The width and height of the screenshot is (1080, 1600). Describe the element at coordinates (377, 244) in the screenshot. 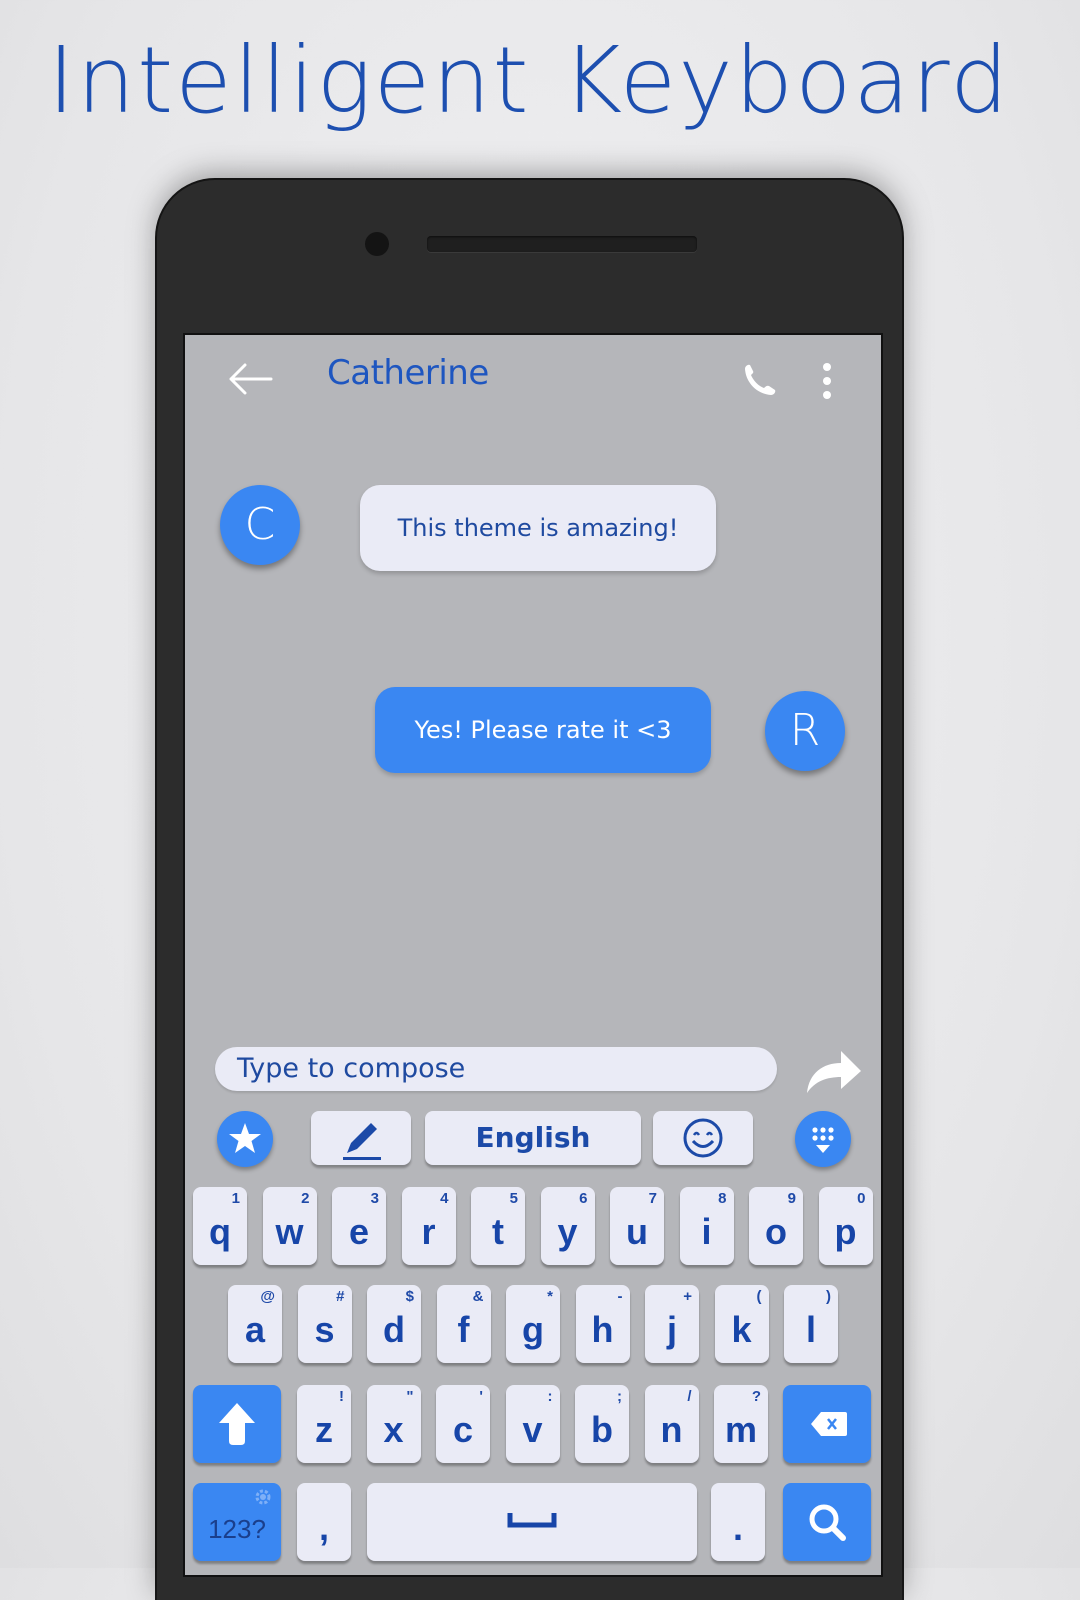

I see `camera-icon` at that location.